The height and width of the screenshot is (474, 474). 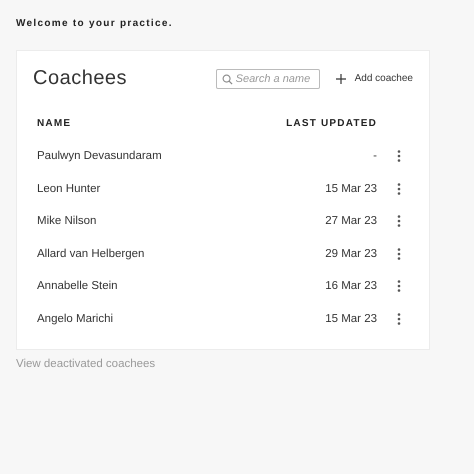 What do you see at coordinates (374, 78) in the screenshot?
I see `add-coachee-button: Add coachee` at bounding box center [374, 78].